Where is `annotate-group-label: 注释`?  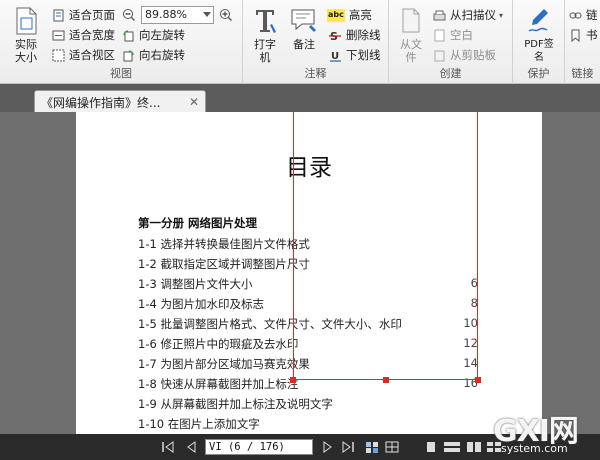
annotate-group-label: 注释 is located at coordinates (315, 73).